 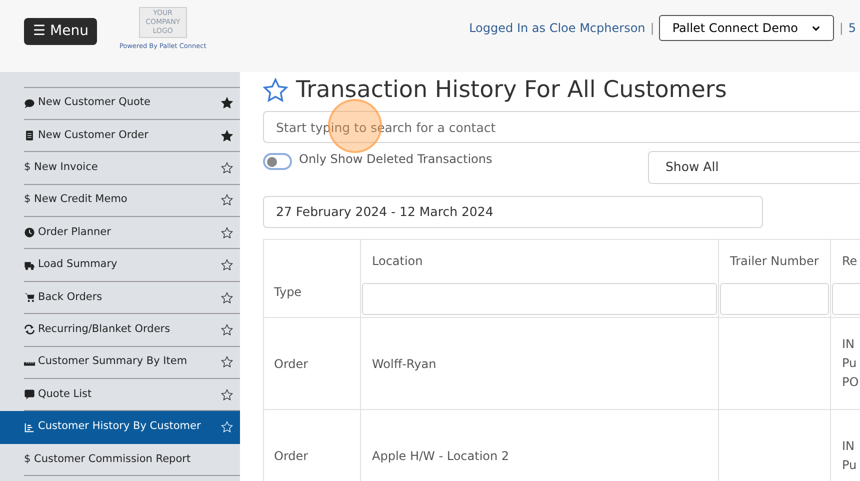 What do you see at coordinates (397, 261) in the screenshot?
I see `column-header: Location` at bounding box center [397, 261].